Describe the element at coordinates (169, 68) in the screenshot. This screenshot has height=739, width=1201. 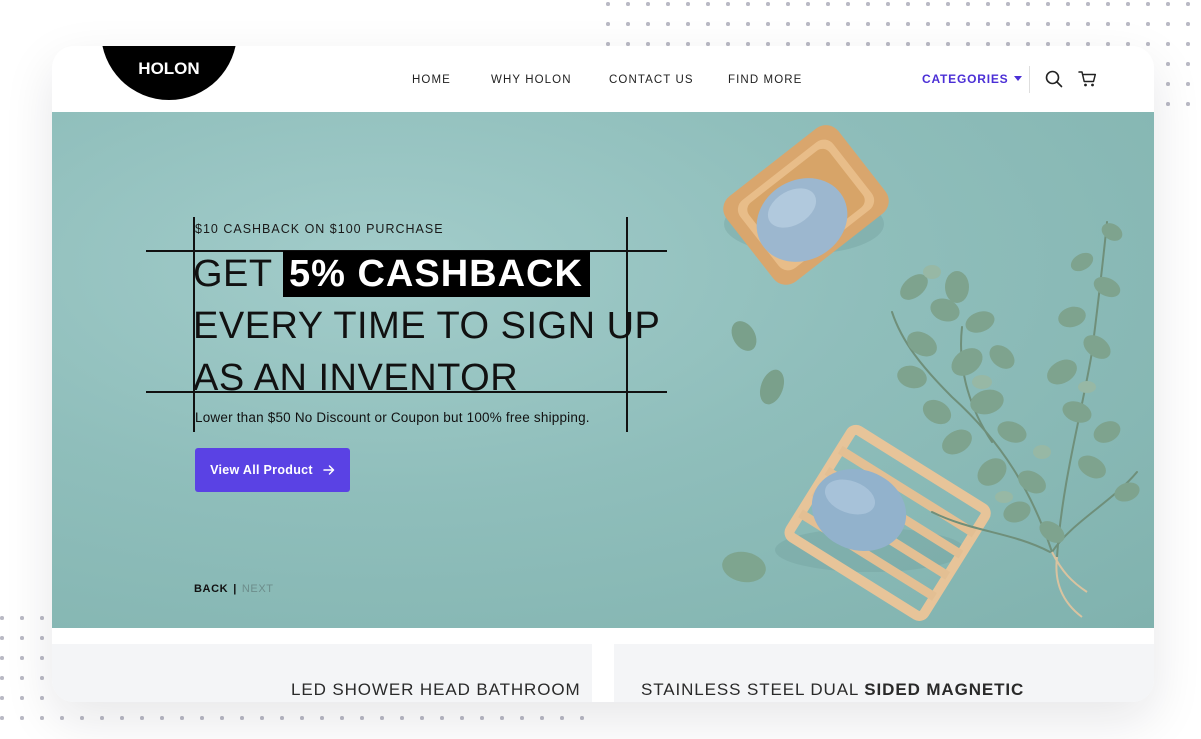
I see `logo-text: HOLON` at that location.